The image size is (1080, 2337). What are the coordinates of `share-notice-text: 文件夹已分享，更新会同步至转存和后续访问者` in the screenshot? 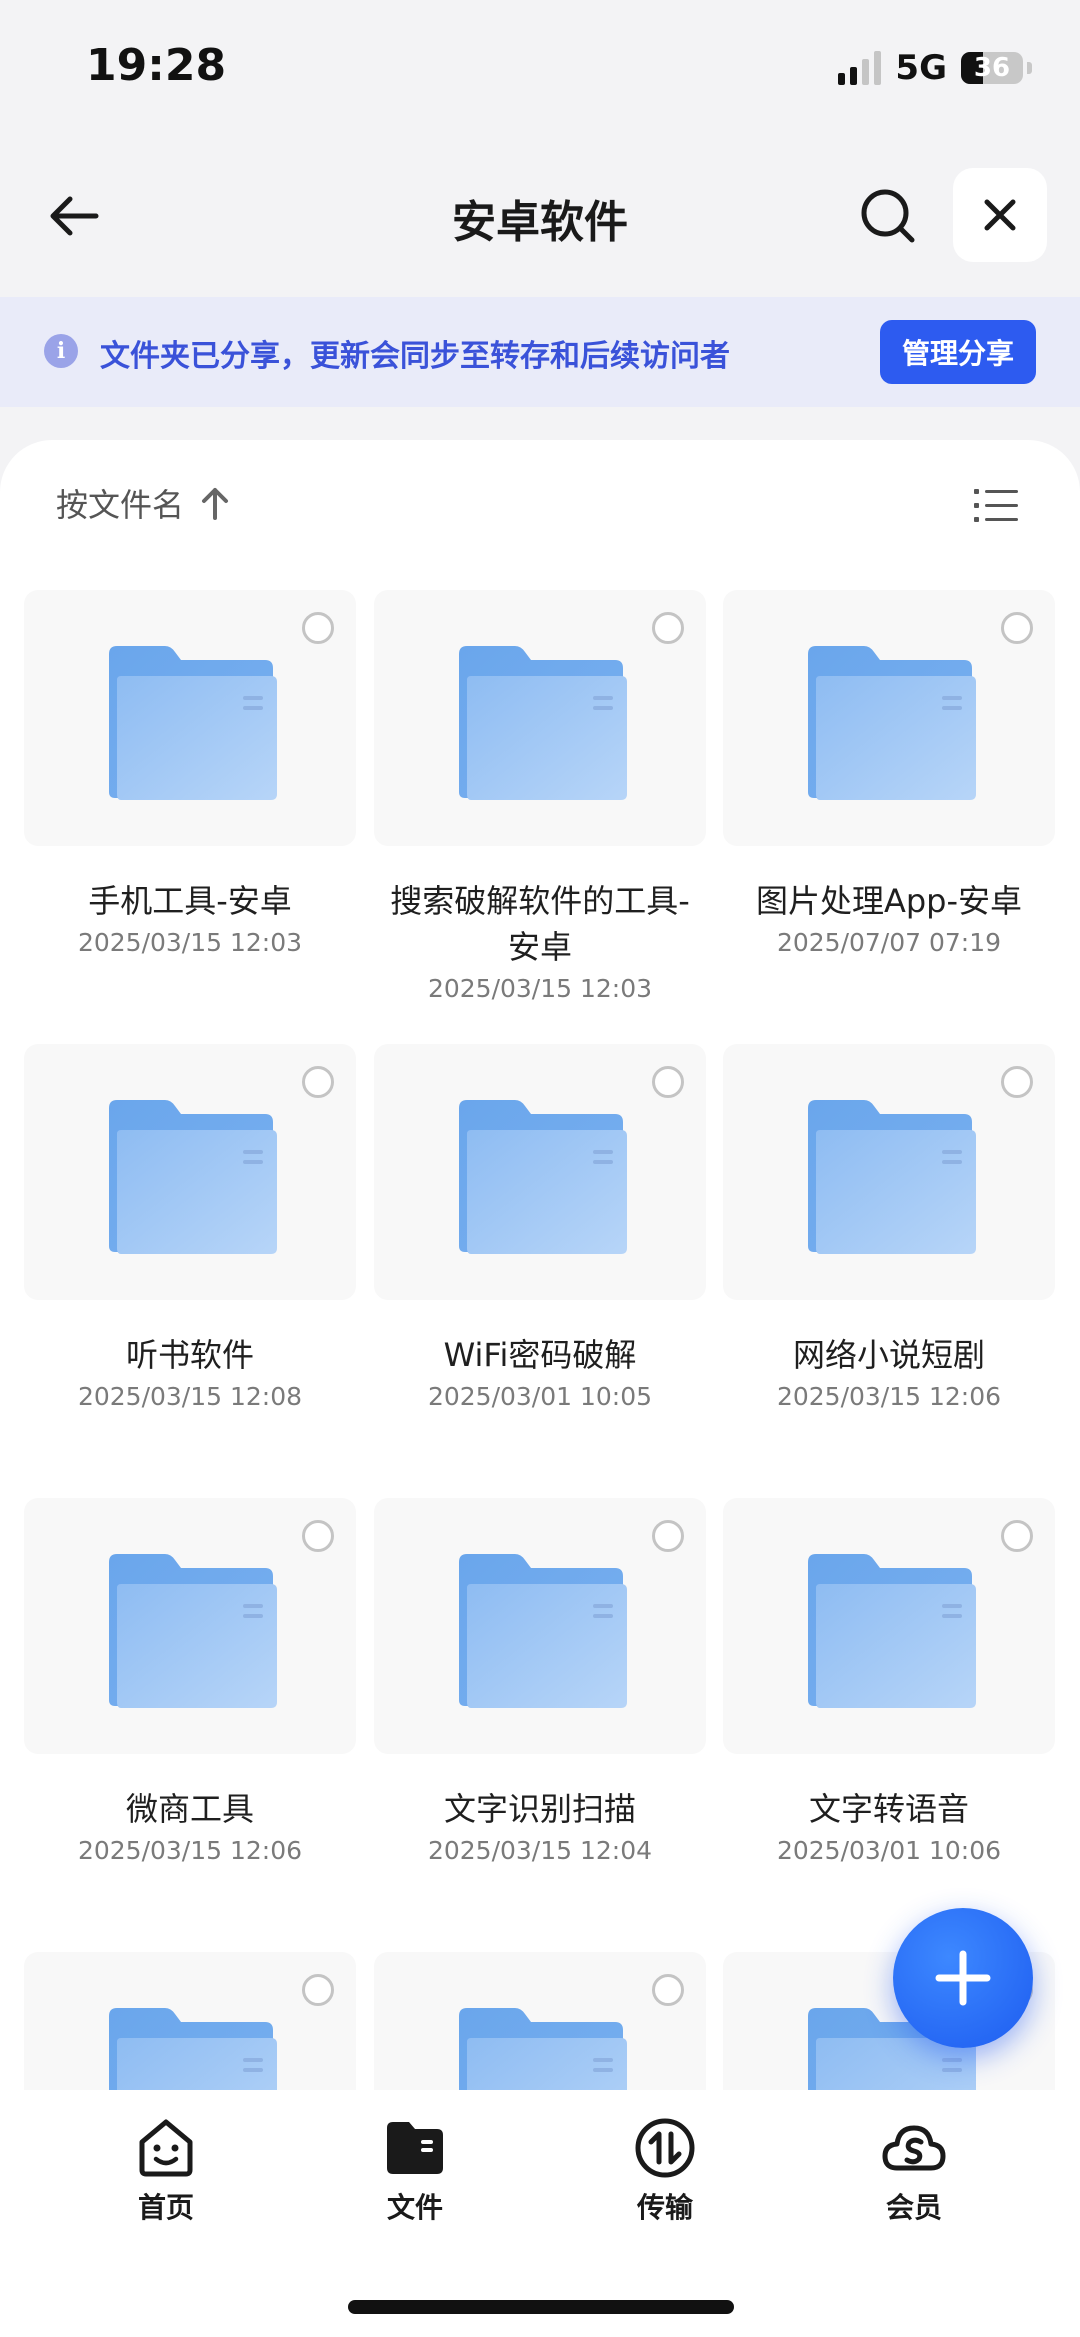 It's located at (415, 356).